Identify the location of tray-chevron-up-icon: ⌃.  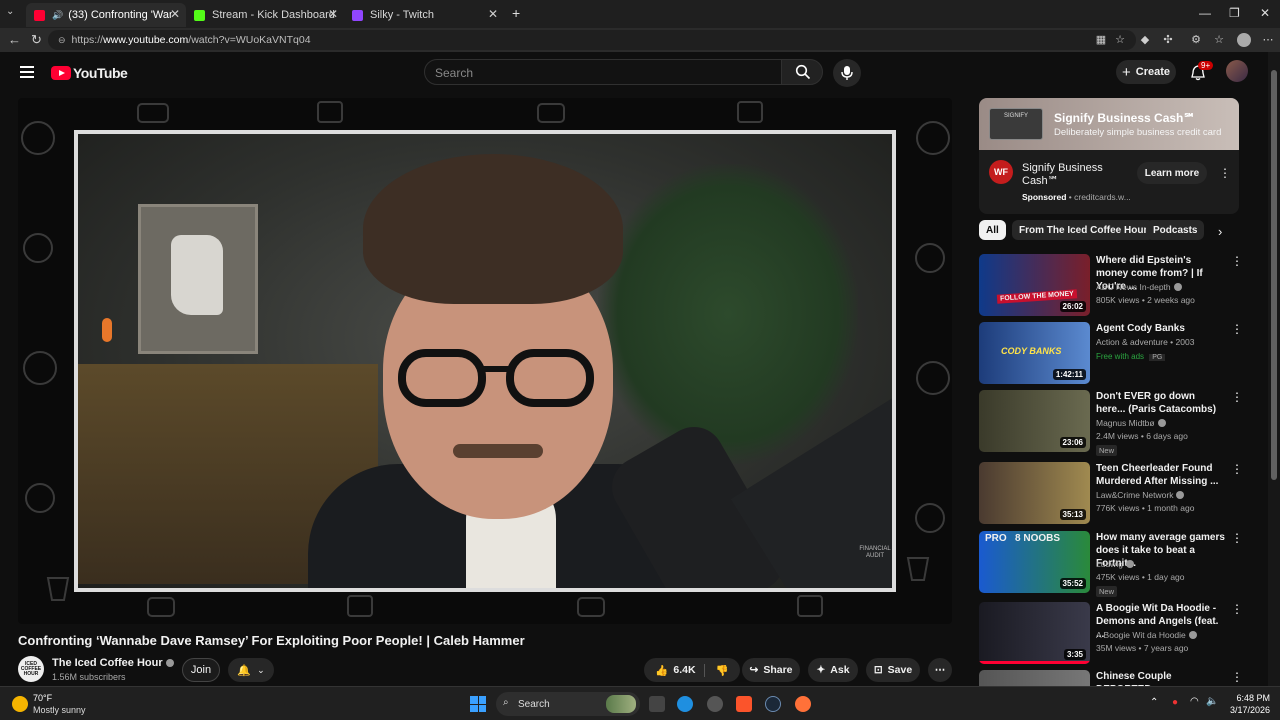
(1154, 702).